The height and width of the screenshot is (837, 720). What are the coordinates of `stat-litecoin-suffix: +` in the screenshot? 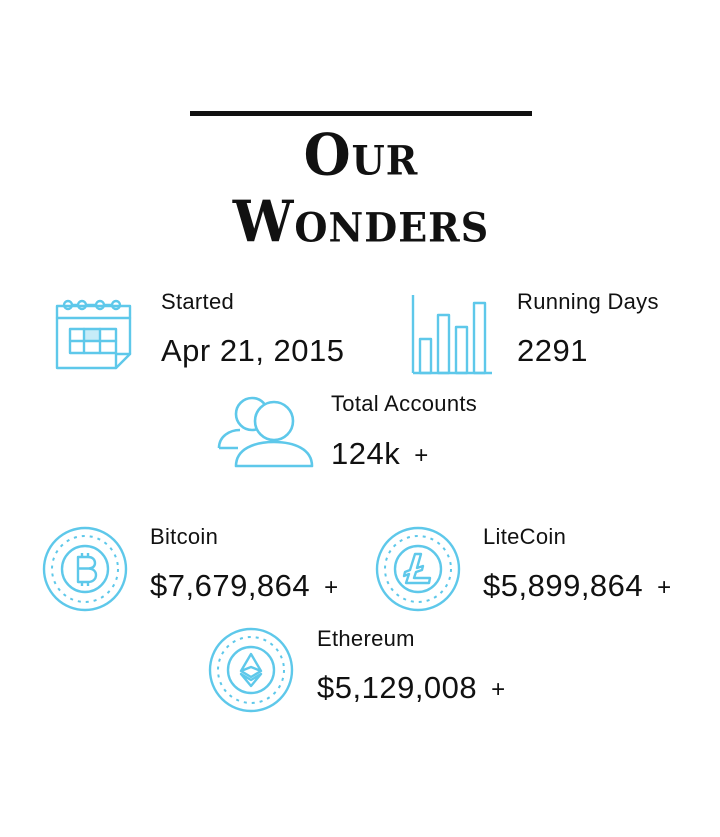 It's located at (664, 587).